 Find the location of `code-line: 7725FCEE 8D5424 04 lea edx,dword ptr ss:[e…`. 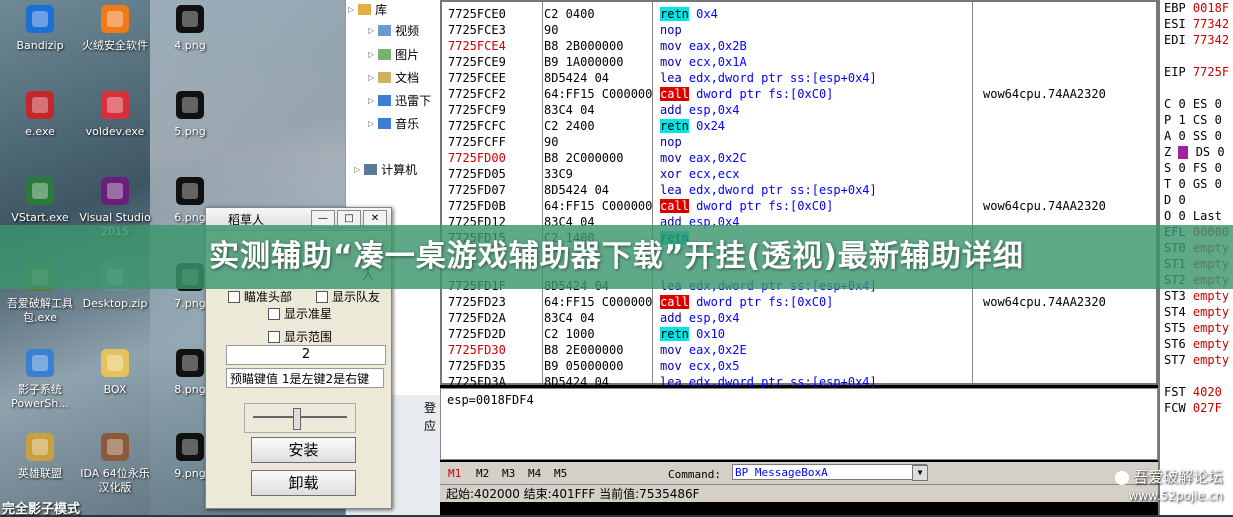

code-line: 7725FCEE 8D5424 04 lea edx,dword ptr ss:[e… is located at coordinates (798, 78).